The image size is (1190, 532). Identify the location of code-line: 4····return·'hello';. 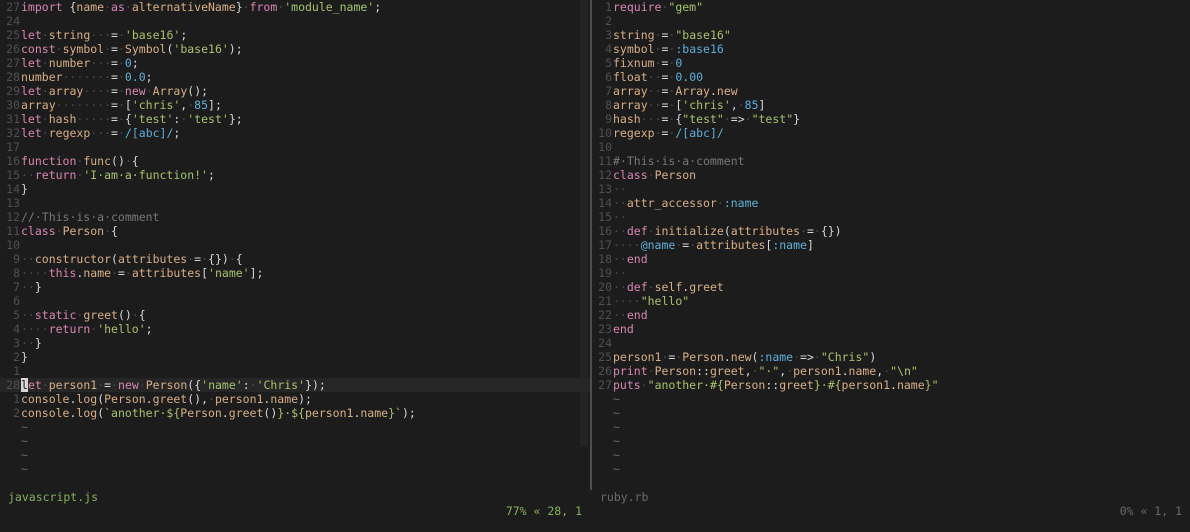
(295, 329).